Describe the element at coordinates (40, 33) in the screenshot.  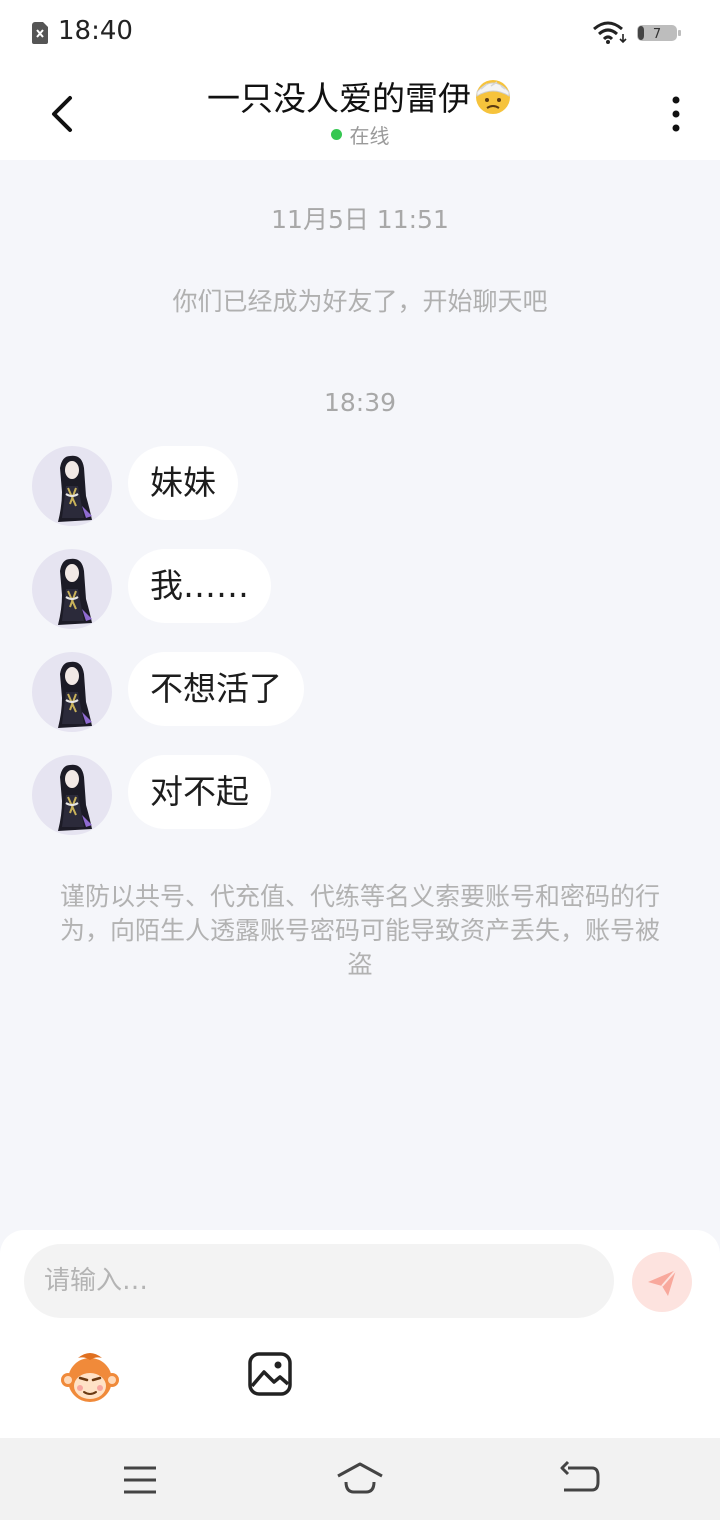
I see `no-sim-icon` at that location.